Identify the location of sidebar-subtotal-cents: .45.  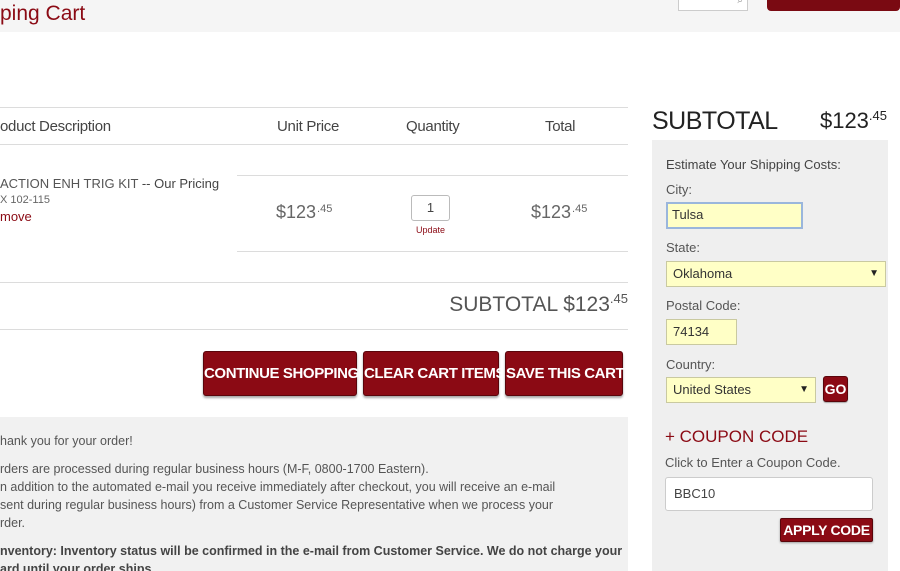
(877, 115).